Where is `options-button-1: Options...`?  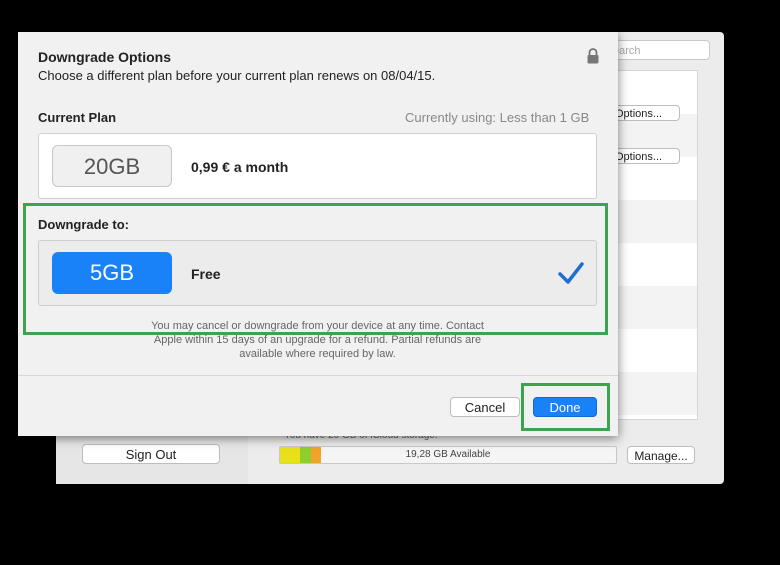 options-button-1: Options... is located at coordinates (646, 113).